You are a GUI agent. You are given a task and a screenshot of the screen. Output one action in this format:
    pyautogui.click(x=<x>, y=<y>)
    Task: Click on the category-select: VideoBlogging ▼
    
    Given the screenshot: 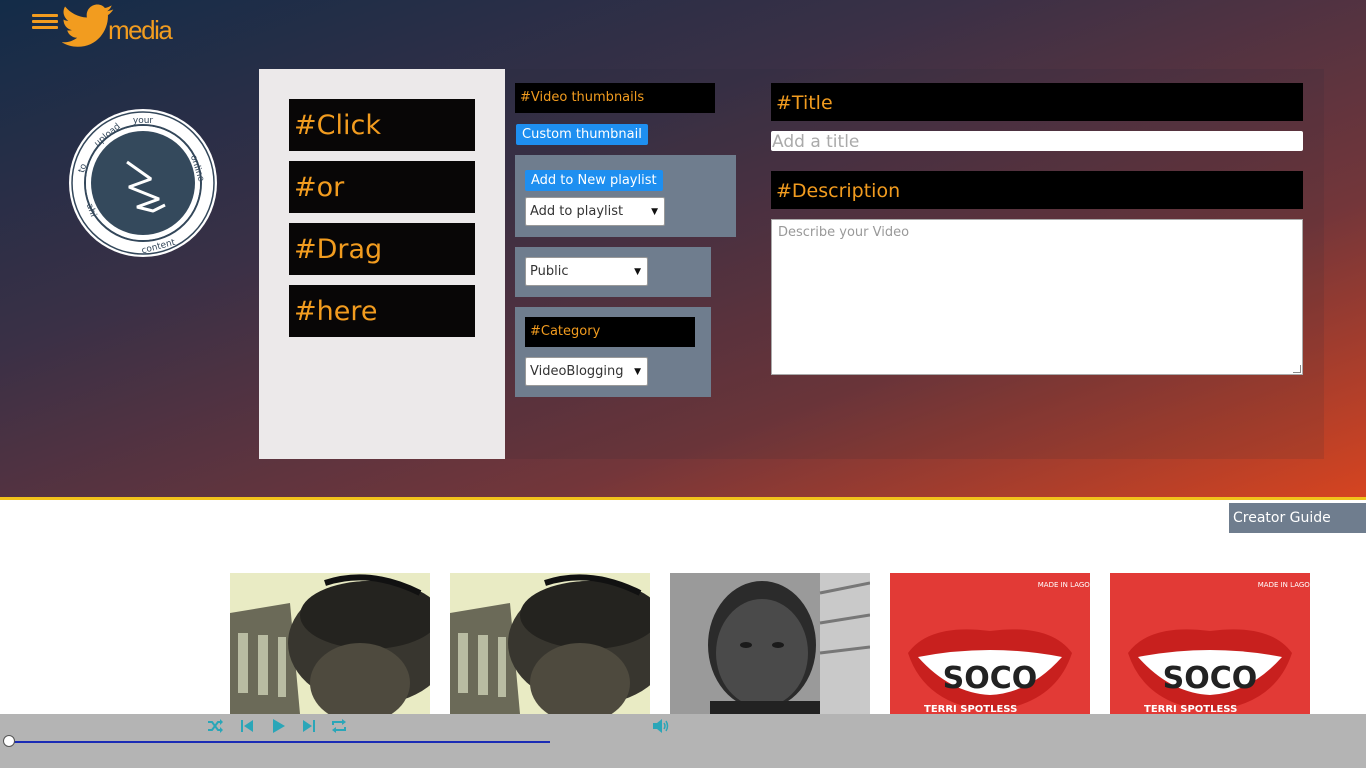 What is the action you would take?
    pyautogui.click(x=586, y=371)
    